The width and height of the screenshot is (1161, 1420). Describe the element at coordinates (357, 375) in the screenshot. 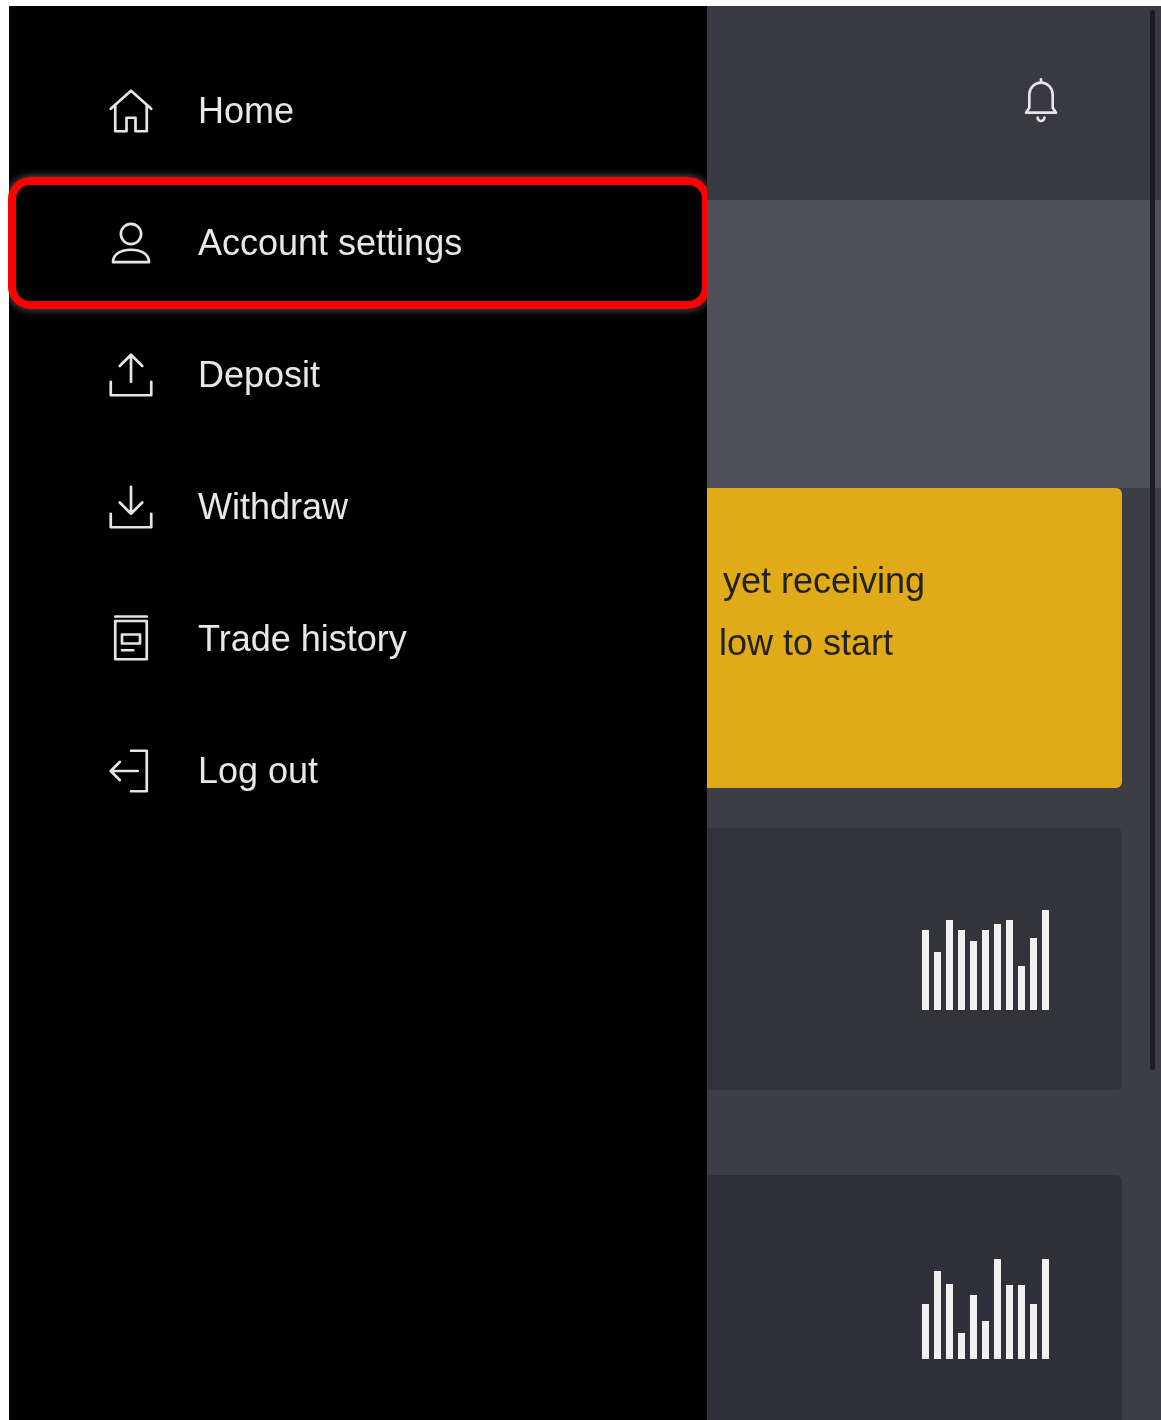

I see `menu-item: Deposit` at that location.